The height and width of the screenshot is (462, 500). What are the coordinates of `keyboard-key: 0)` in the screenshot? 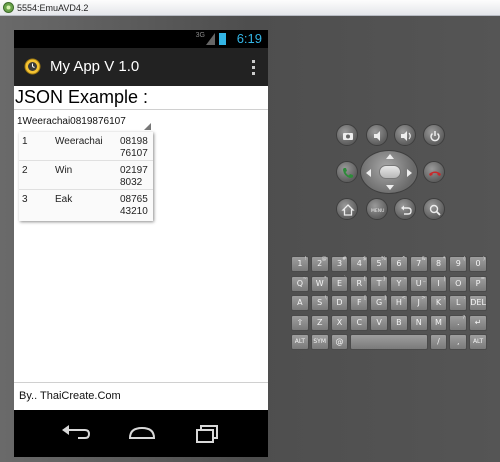 It's located at (478, 264).